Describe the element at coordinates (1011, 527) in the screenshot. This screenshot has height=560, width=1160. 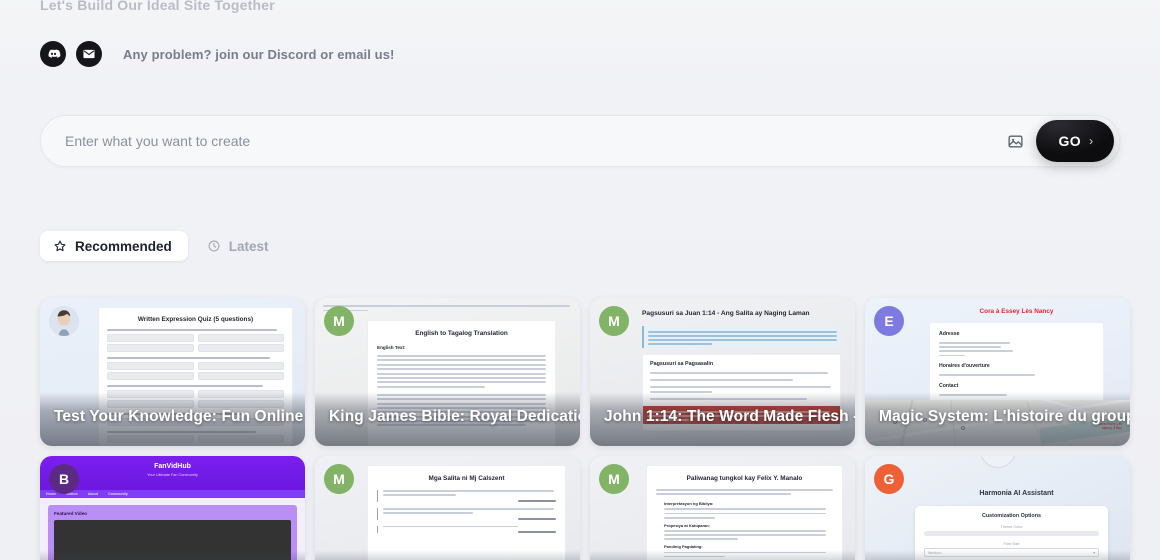
I see `field-label-theme-color: Theme Color` at that location.